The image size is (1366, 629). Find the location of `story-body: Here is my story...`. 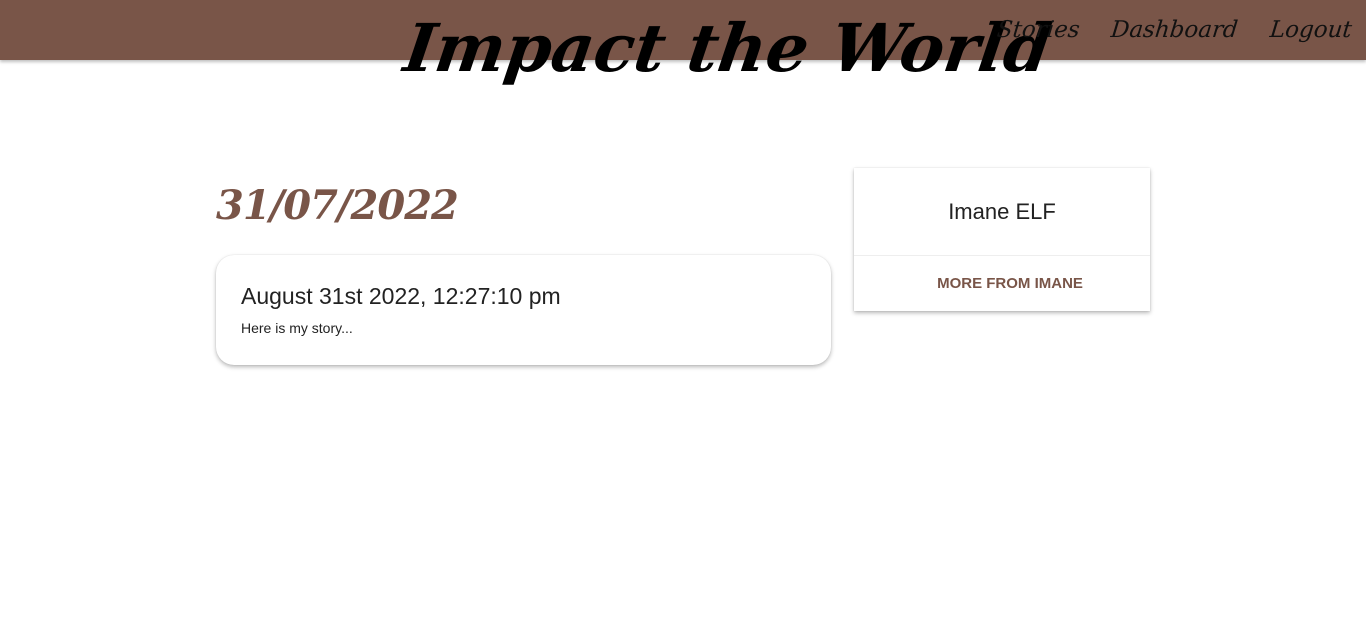

story-body: Here is my story... is located at coordinates (297, 328).